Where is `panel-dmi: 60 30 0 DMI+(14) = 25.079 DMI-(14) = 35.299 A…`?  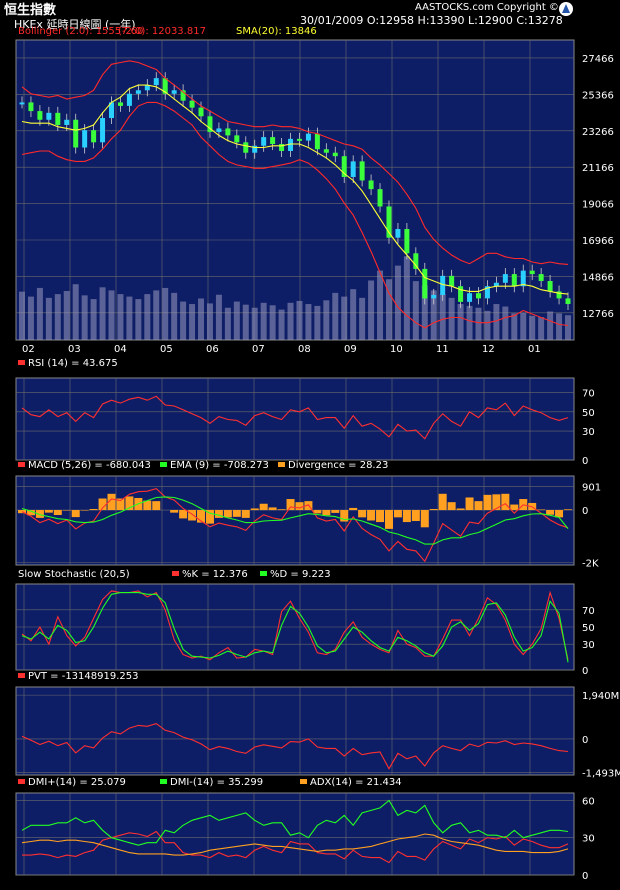
panel-dmi: 60 30 0 DMI+(14) = 25.079 DMI-(14) = 35.299 A… is located at coordinates (305, 829).